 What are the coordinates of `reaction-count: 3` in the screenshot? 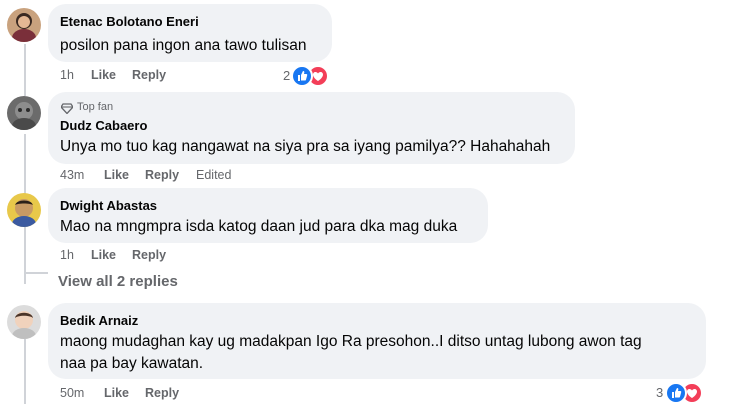 It's located at (659, 392).